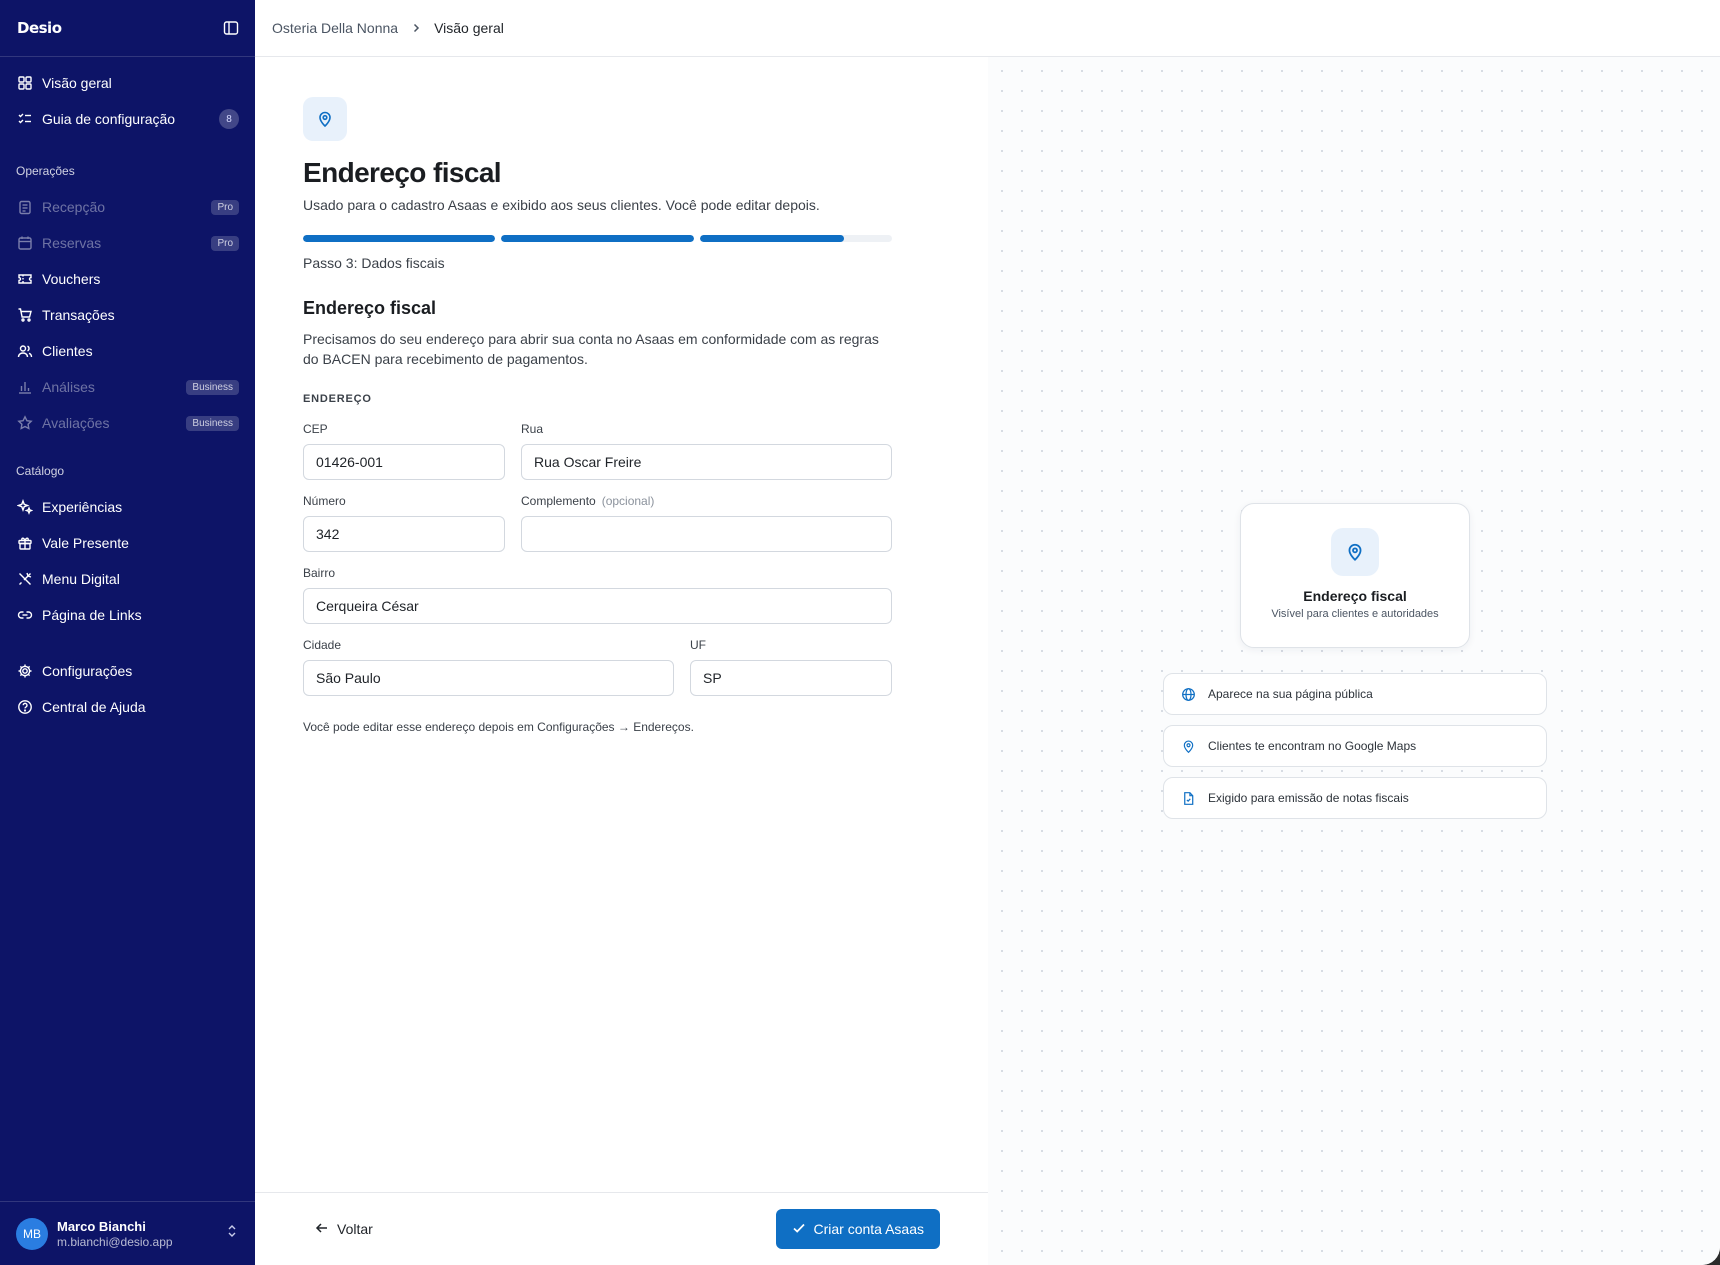  What do you see at coordinates (127, 207) in the screenshot?
I see `sidebar-item-recepcao: Recepção Pro` at bounding box center [127, 207].